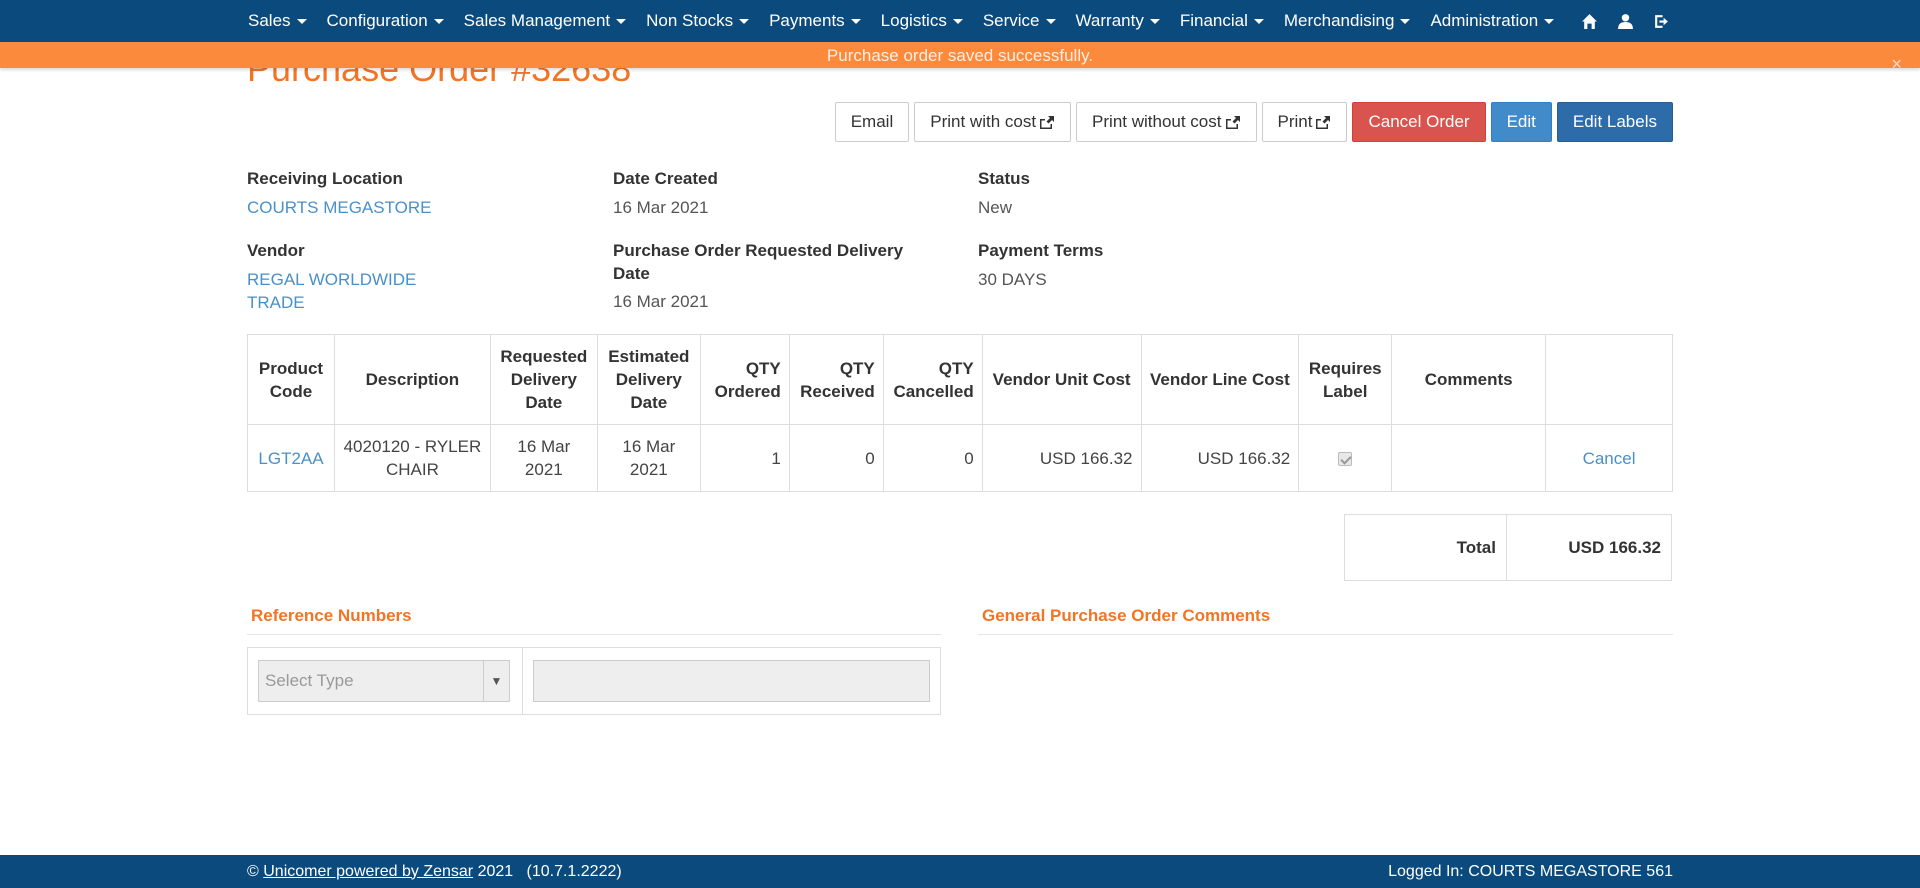 The image size is (1920, 888). What do you see at coordinates (1339, 20) in the screenshot?
I see `nav-label: Merchandising` at bounding box center [1339, 20].